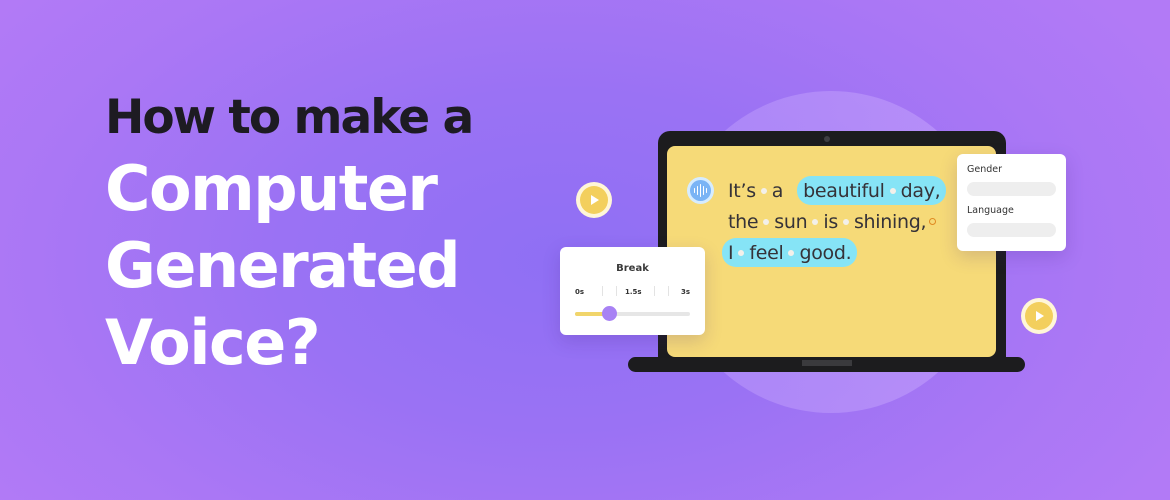 The width and height of the screenshot is (1170, 500). What do you see at coordinates (1011, 230) in the screenshot?
I see `language-select` at bounding box center [1011, 230].